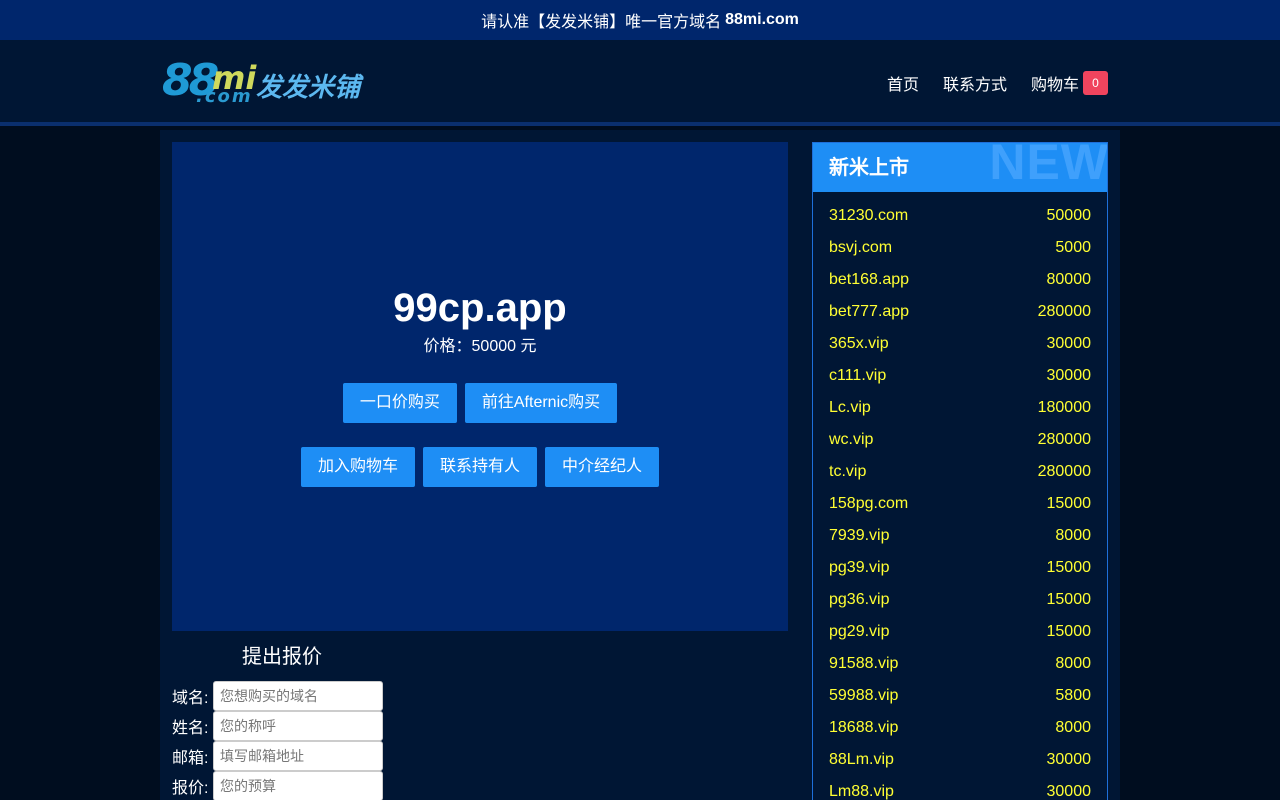 The image size is (1280, 800). What do you see at coordinates (859, 343) in the screenshot?
I see `list-item-domain: 365x.vip` at bounding box center [859, 343].